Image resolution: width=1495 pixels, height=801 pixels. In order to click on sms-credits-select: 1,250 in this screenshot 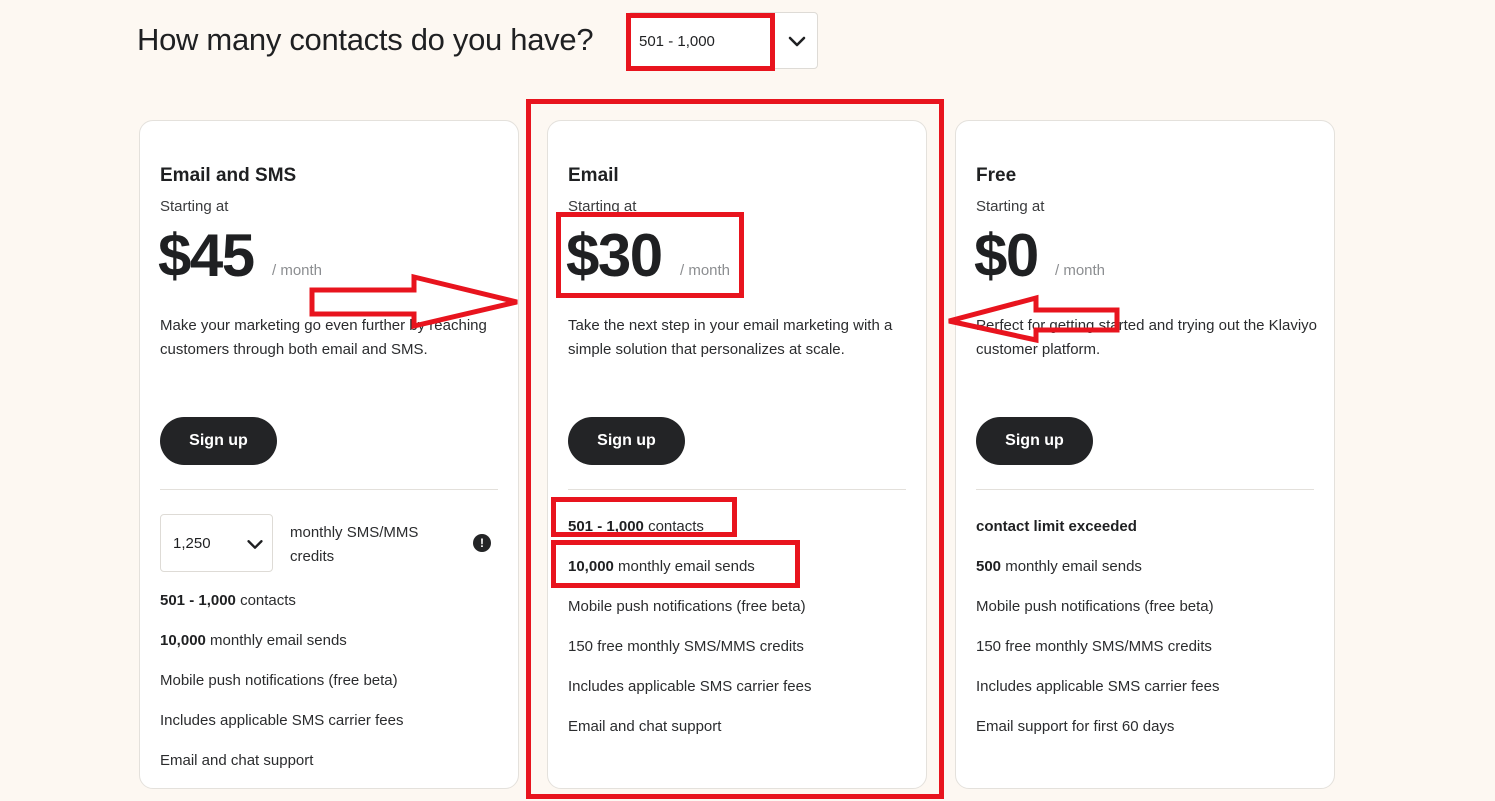, I will do `click(216, 543)`.